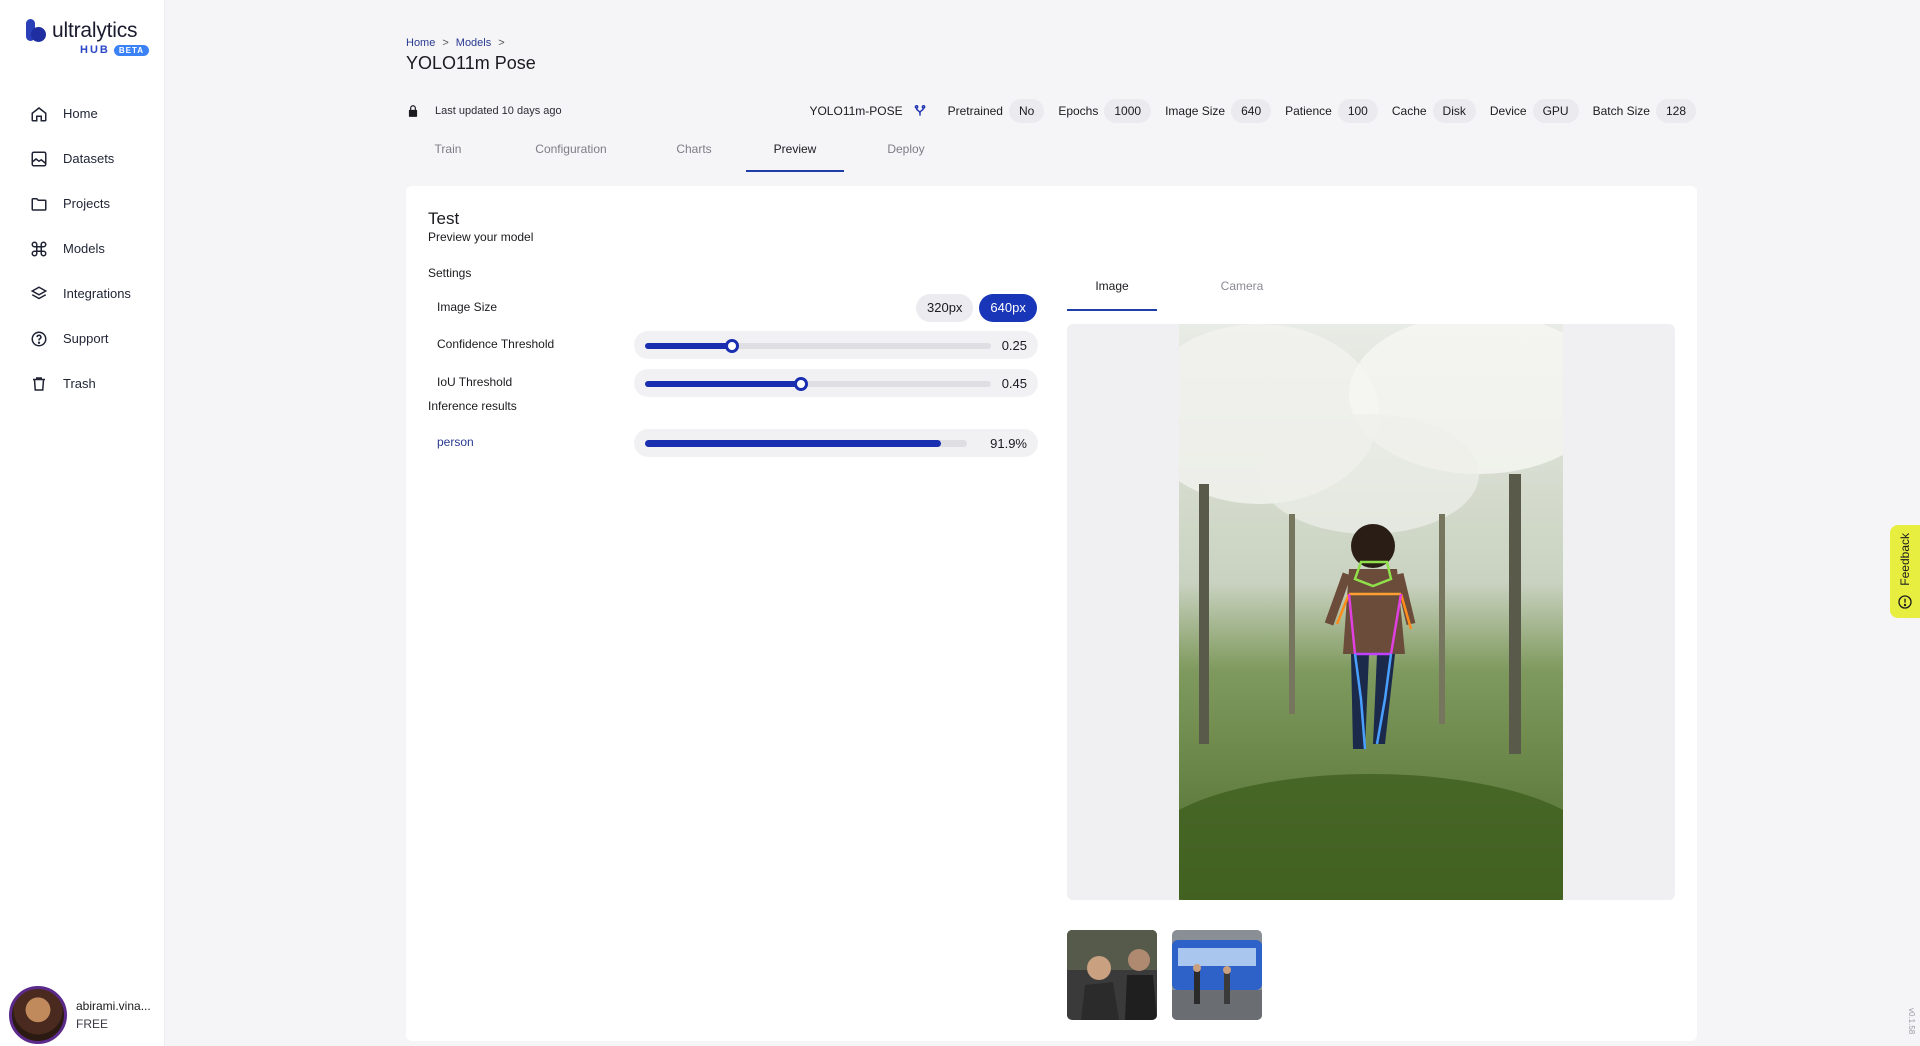  Describe the element at coordinates (1078, 111) in the screenshot. I see `param-key: Epochs` at that location.